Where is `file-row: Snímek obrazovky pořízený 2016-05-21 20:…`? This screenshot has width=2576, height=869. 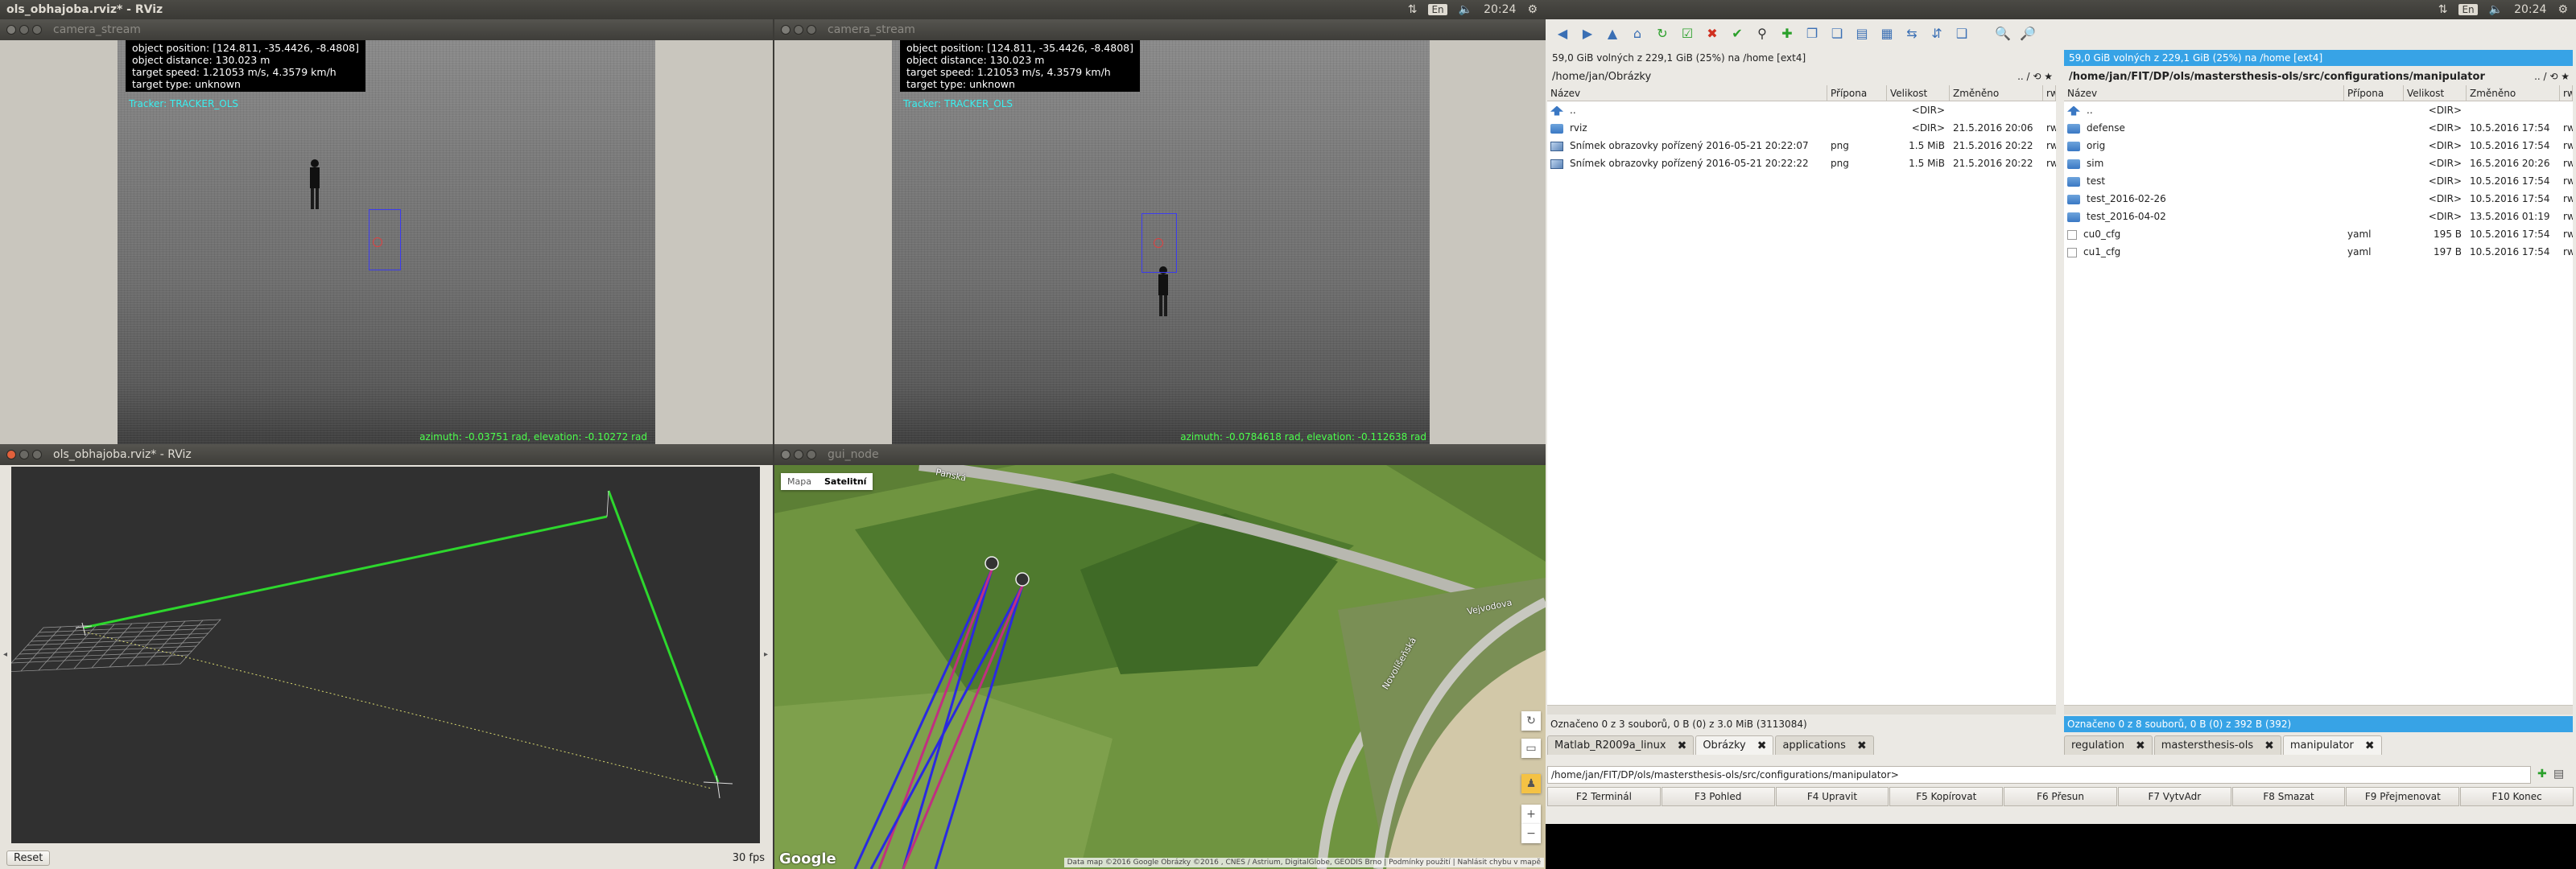
file-row: Snímek obrazovky pořízený 2016-05-21 20:… is located at coordinates (1801, 163).